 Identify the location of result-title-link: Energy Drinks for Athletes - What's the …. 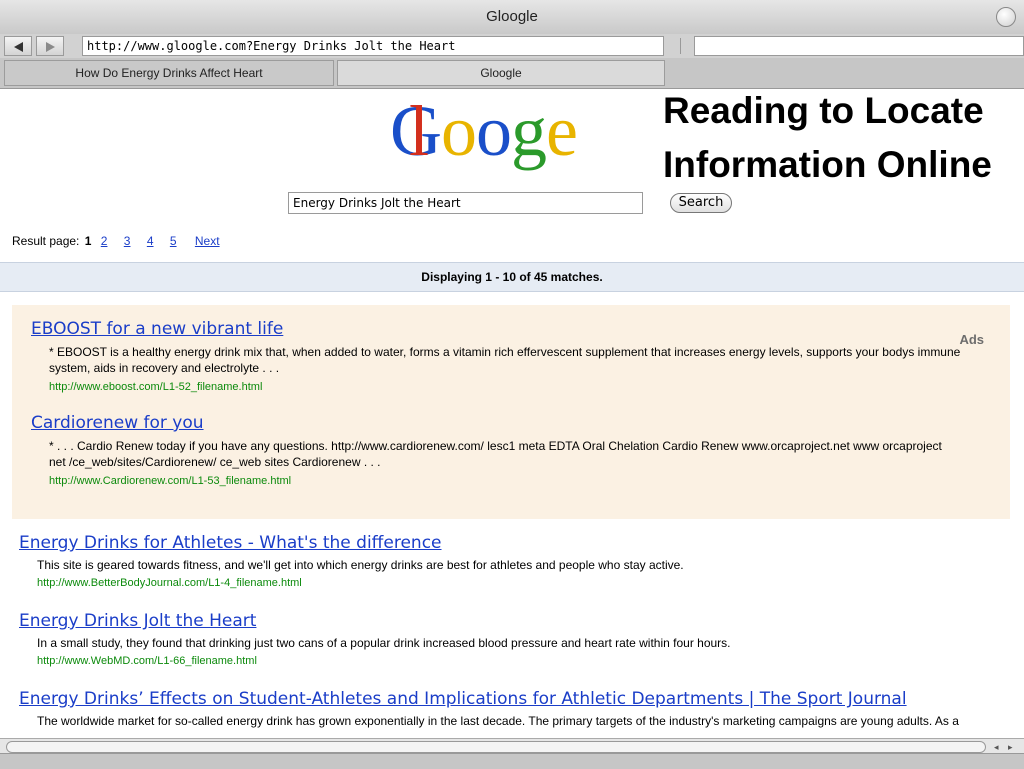
(499, 543).